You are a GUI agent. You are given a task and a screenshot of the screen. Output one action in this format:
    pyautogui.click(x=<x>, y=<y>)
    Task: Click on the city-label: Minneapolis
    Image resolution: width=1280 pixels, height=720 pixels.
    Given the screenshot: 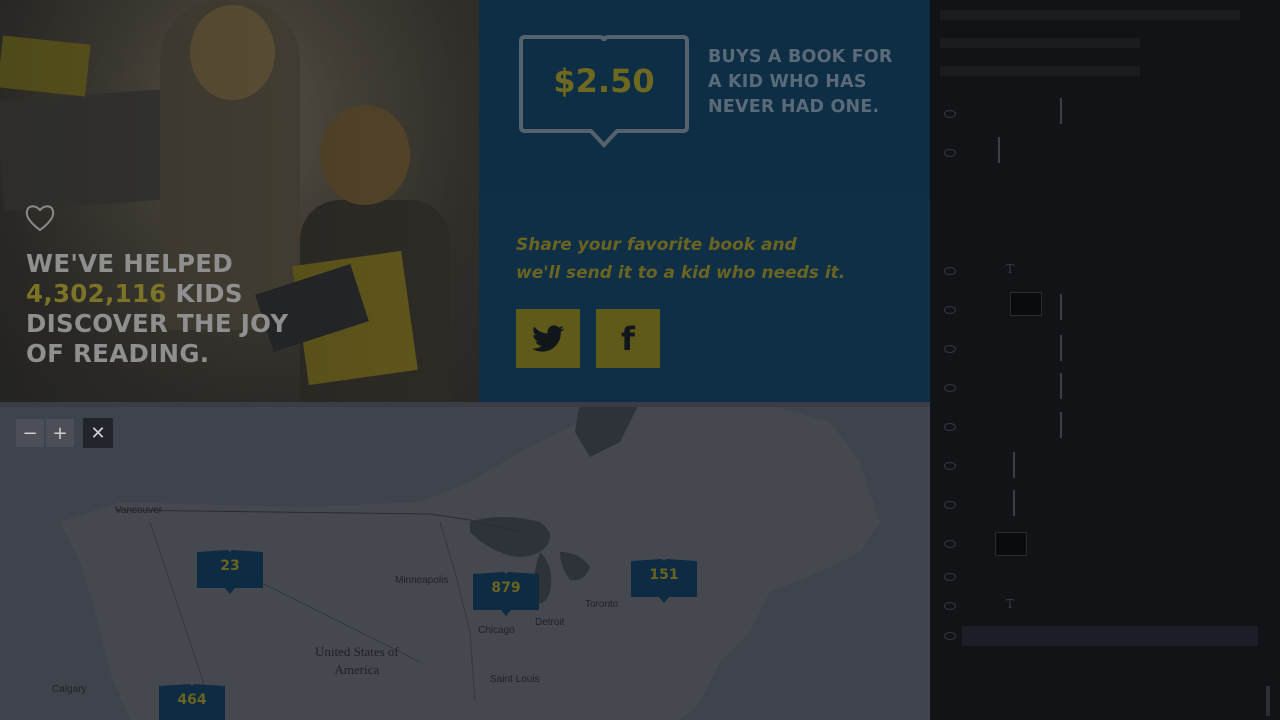 What is the action you would take?
    pyautogui.click(x=422, y=580)
    